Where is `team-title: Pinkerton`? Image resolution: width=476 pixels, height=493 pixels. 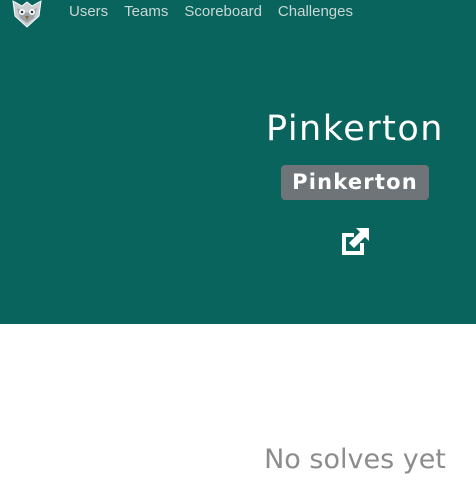
team-title: Pinkerton is located at coordinates (354, 129).